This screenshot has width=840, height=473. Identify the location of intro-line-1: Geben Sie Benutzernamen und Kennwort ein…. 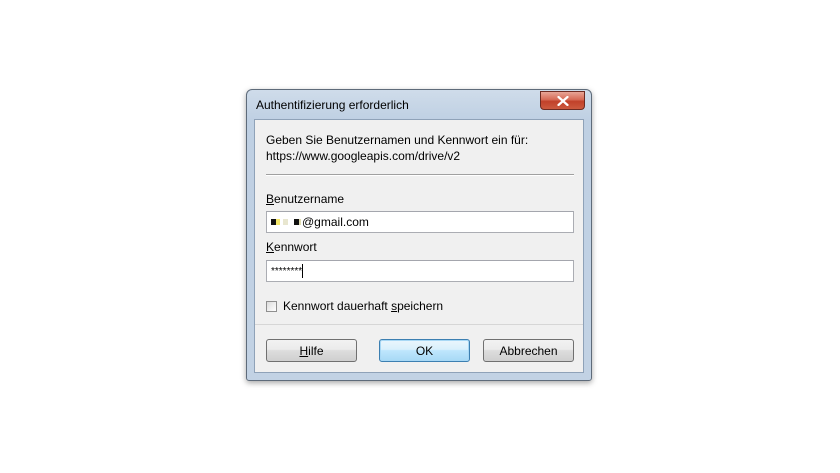
(397, 140).